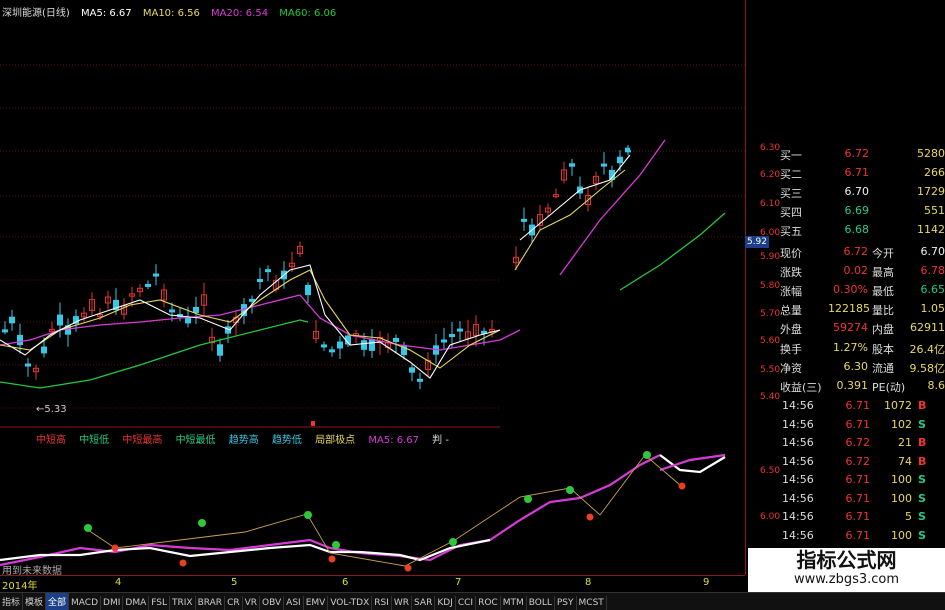  Describe the element at coordinates (931, 229) in the screenshot. I see `bid-volume: 1142` at that location.